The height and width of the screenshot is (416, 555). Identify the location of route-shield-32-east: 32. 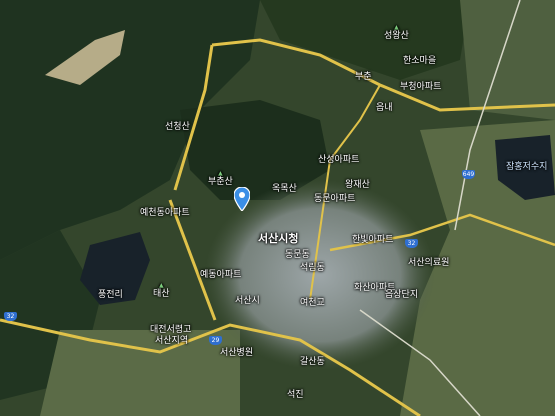
(411, 243).